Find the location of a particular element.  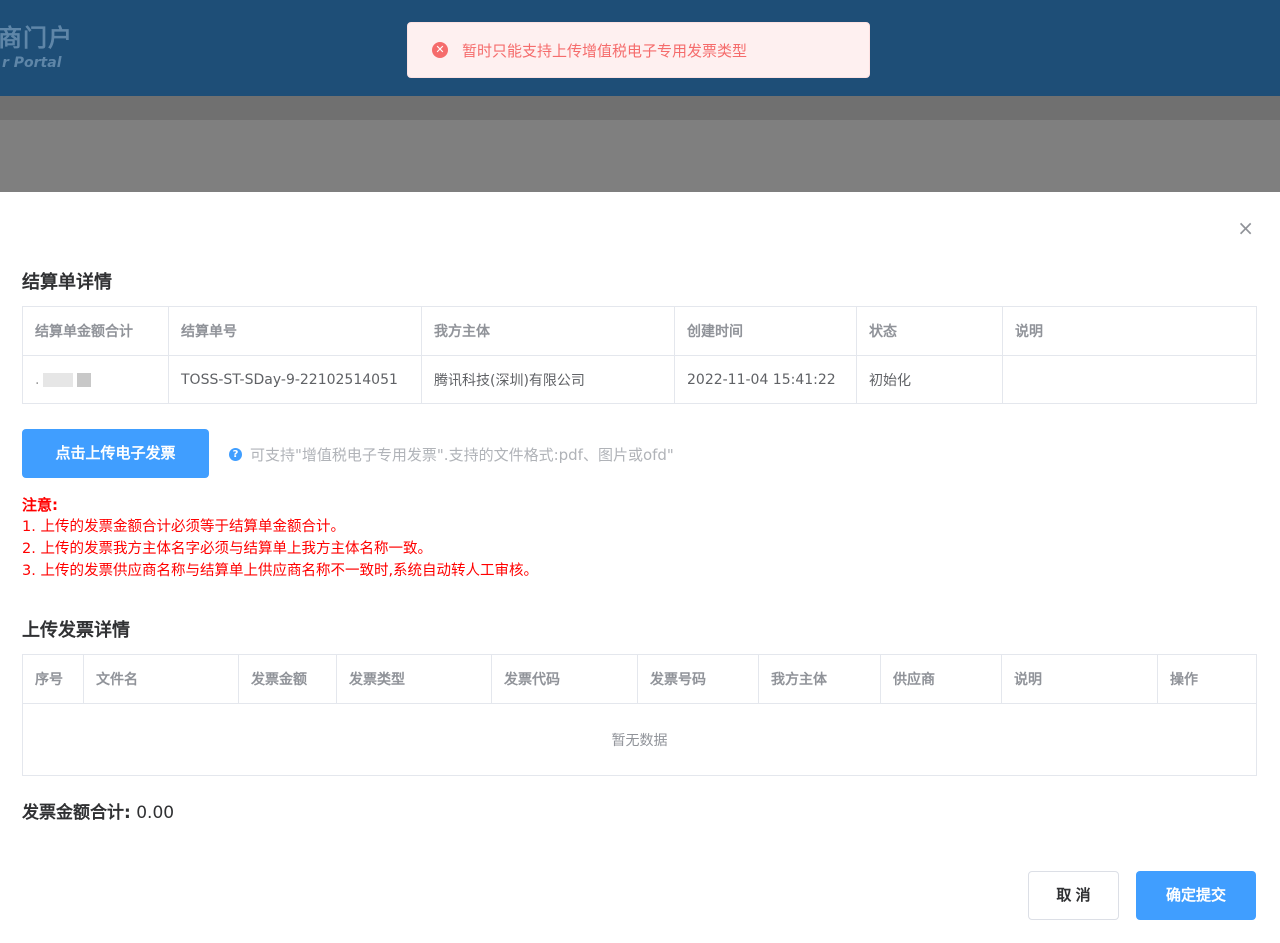

notice-title: 注意: is located at coordinates (40, 505).